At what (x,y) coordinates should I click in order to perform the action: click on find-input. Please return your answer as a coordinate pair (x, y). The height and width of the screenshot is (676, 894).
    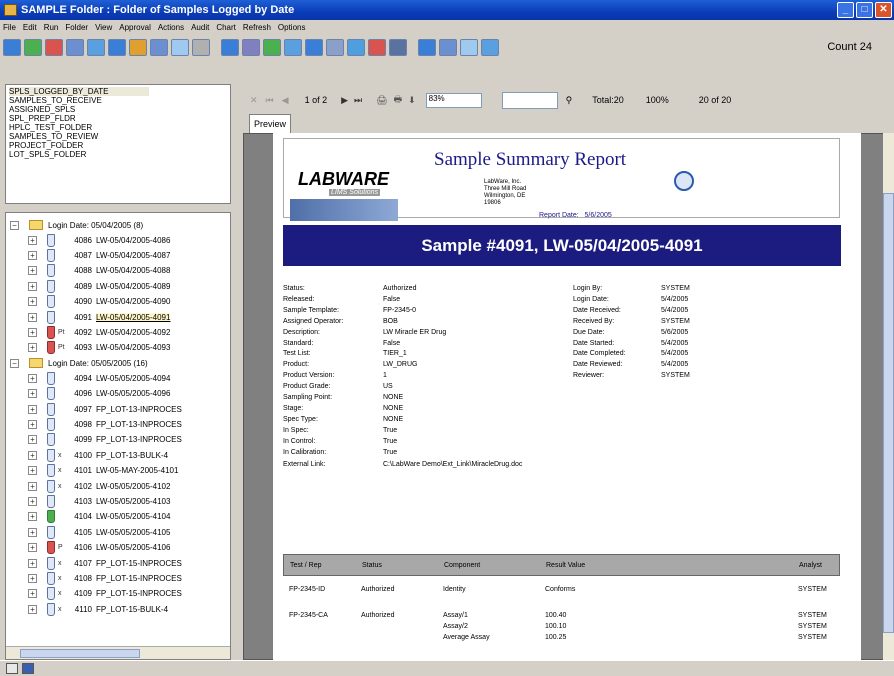
    Looking at the image, I should click on (529, 100).